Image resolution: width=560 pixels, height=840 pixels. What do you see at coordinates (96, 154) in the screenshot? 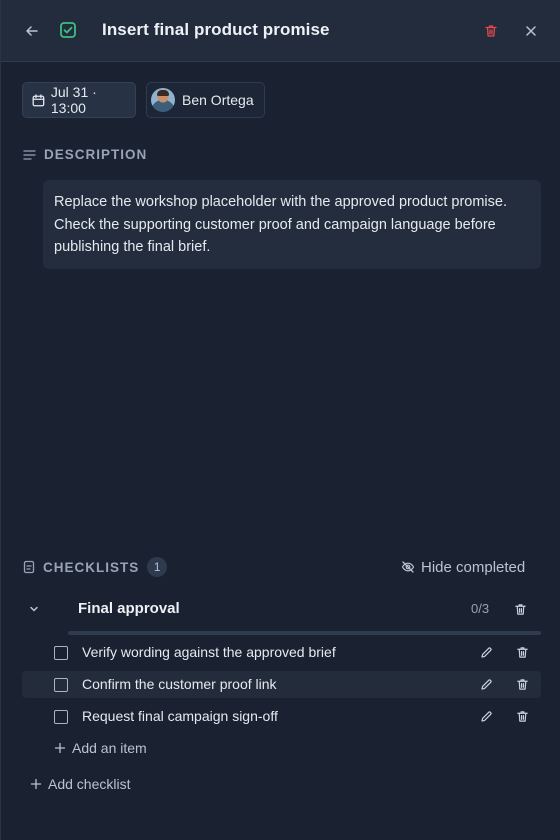
I see `description-heading-label: DESCRIPTION` at bounding box center [96, 154].